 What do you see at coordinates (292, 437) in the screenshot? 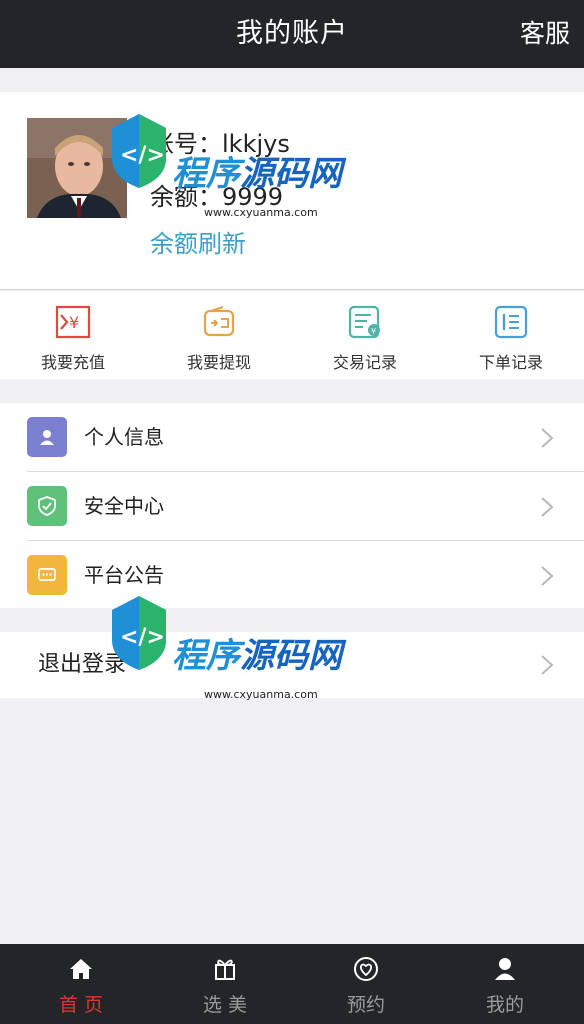
I see `menu-item-personal-info: 个人信息` at bounding box center [292, 437].